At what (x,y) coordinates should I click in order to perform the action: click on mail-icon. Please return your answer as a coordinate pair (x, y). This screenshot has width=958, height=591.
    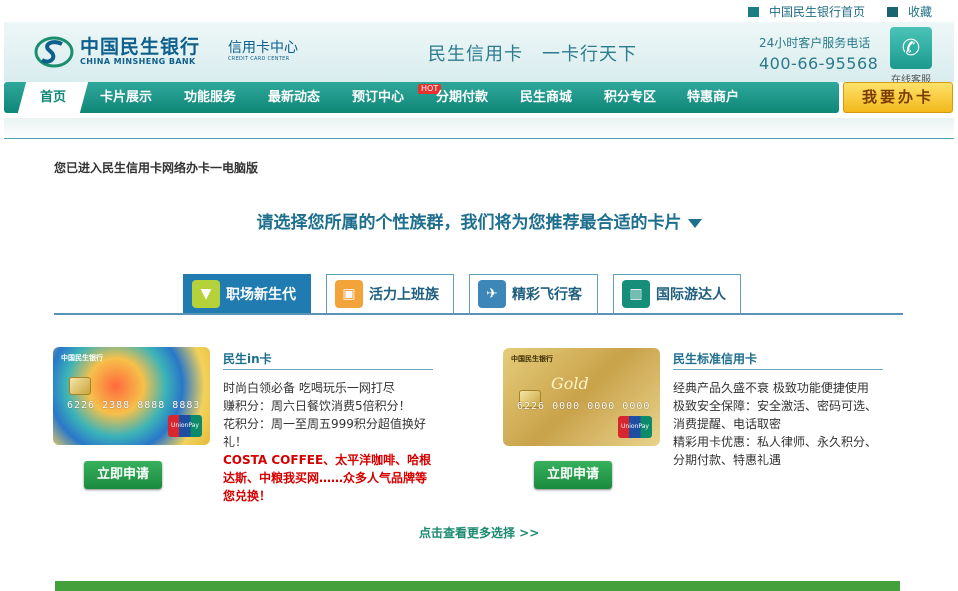
    Looking at the image, I should click on (892, 11).